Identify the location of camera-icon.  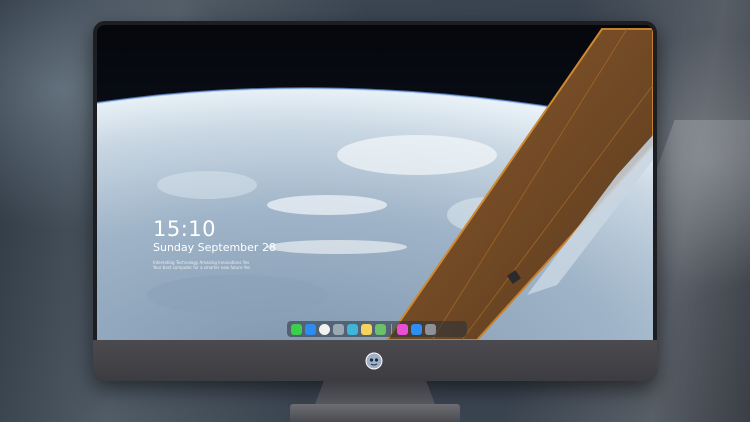
(430, 329).